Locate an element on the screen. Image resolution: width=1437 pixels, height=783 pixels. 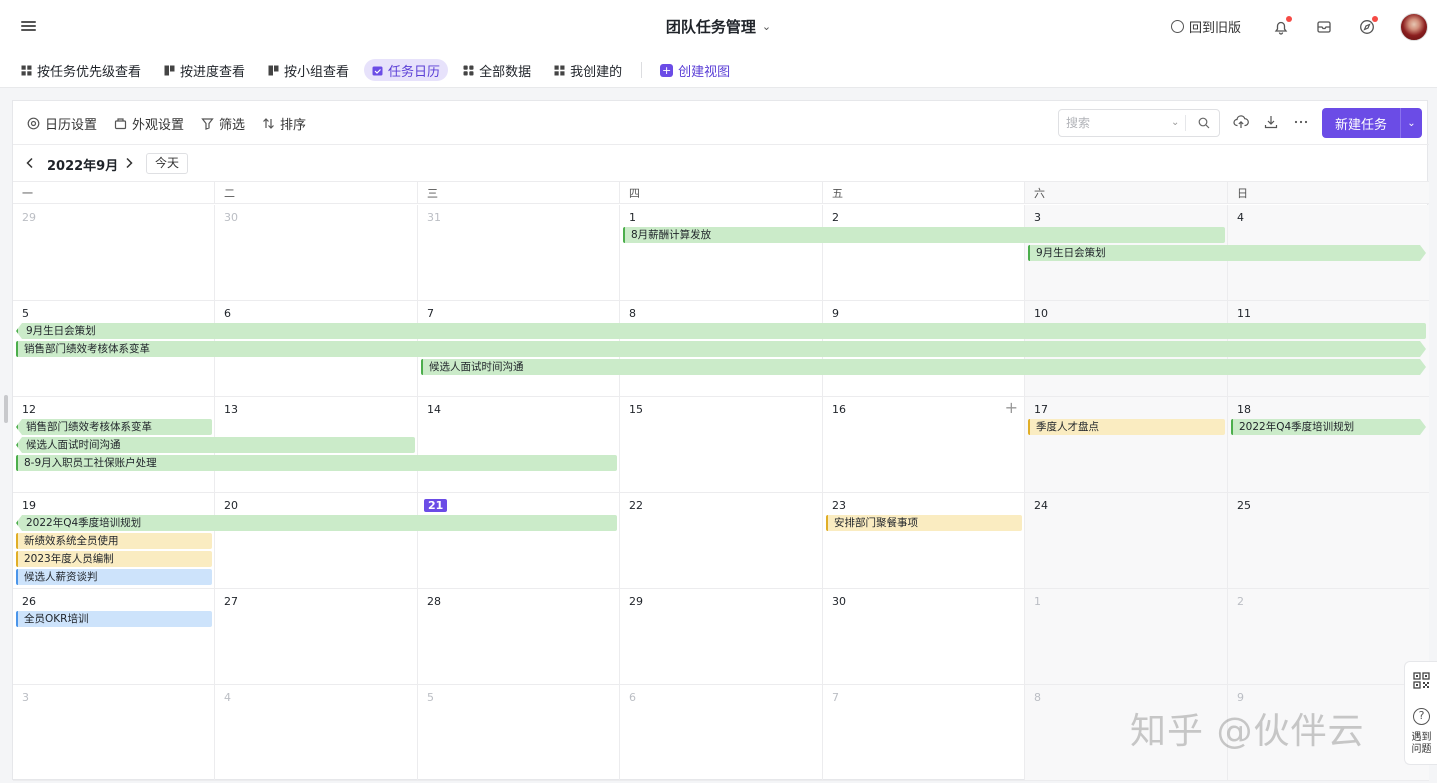
month-navigation: 2022年9月 今天 is located at coordinates (721, 163).